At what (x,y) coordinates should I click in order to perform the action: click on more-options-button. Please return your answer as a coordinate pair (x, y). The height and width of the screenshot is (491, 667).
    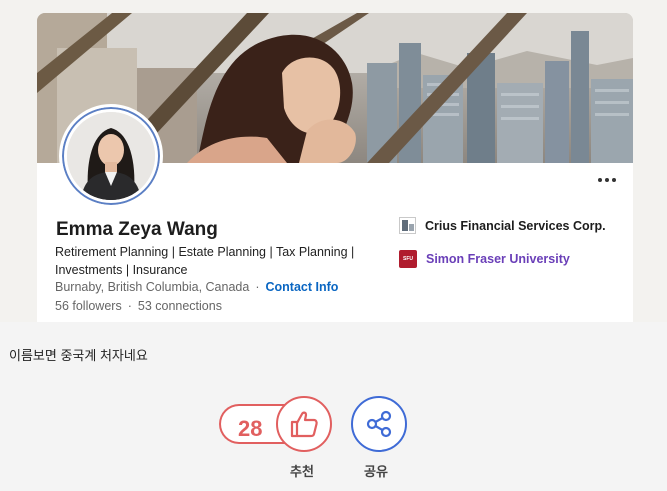
    Looking at the image, I should click on (607, 180).